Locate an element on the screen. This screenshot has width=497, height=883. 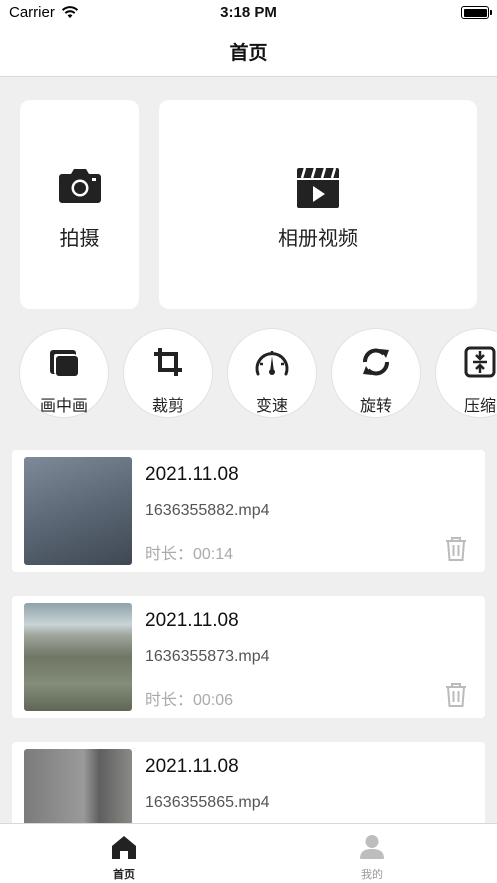
tool-compress: 压缩 is located at coordinates (466, 373).